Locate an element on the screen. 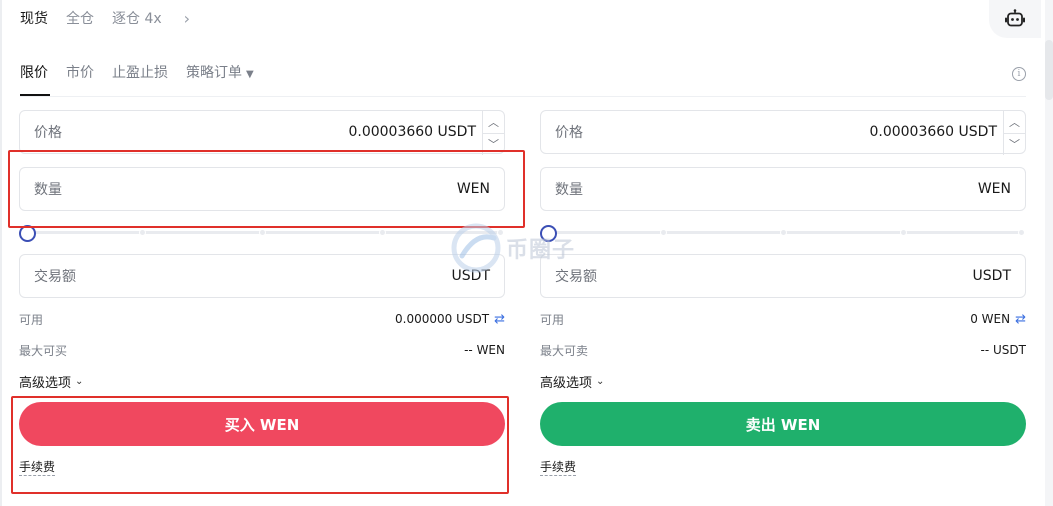 The image size is (1053, 506). buy-max-label: 最大可买 is located at coordinates (43, 350).